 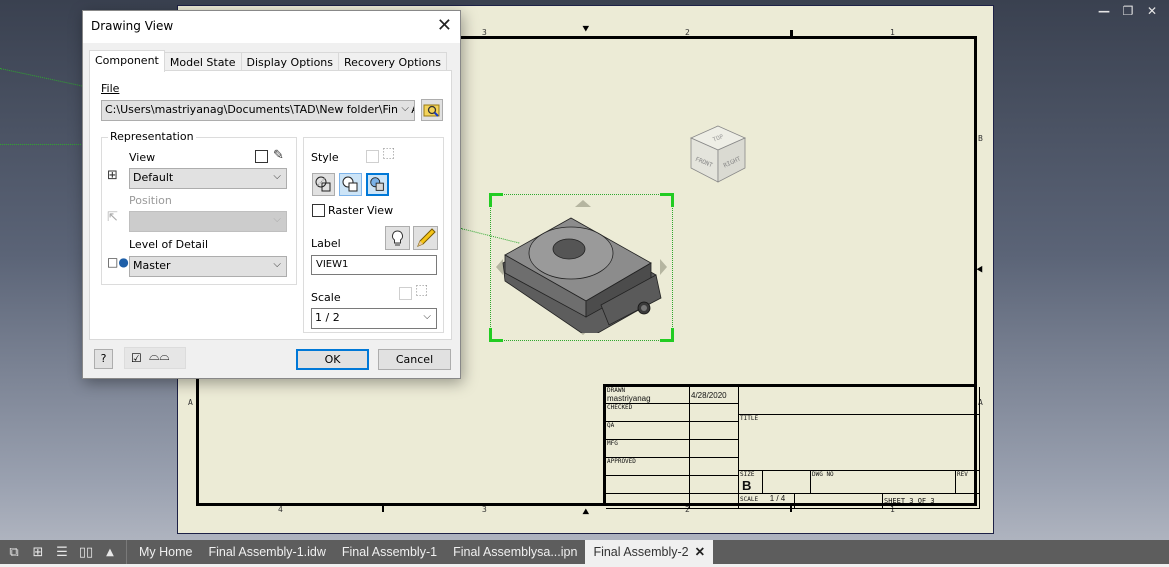 I want to click on doc-tab-final-assembly-1-idw: Final Assembly-1.idw, so click(x=266, y=552).